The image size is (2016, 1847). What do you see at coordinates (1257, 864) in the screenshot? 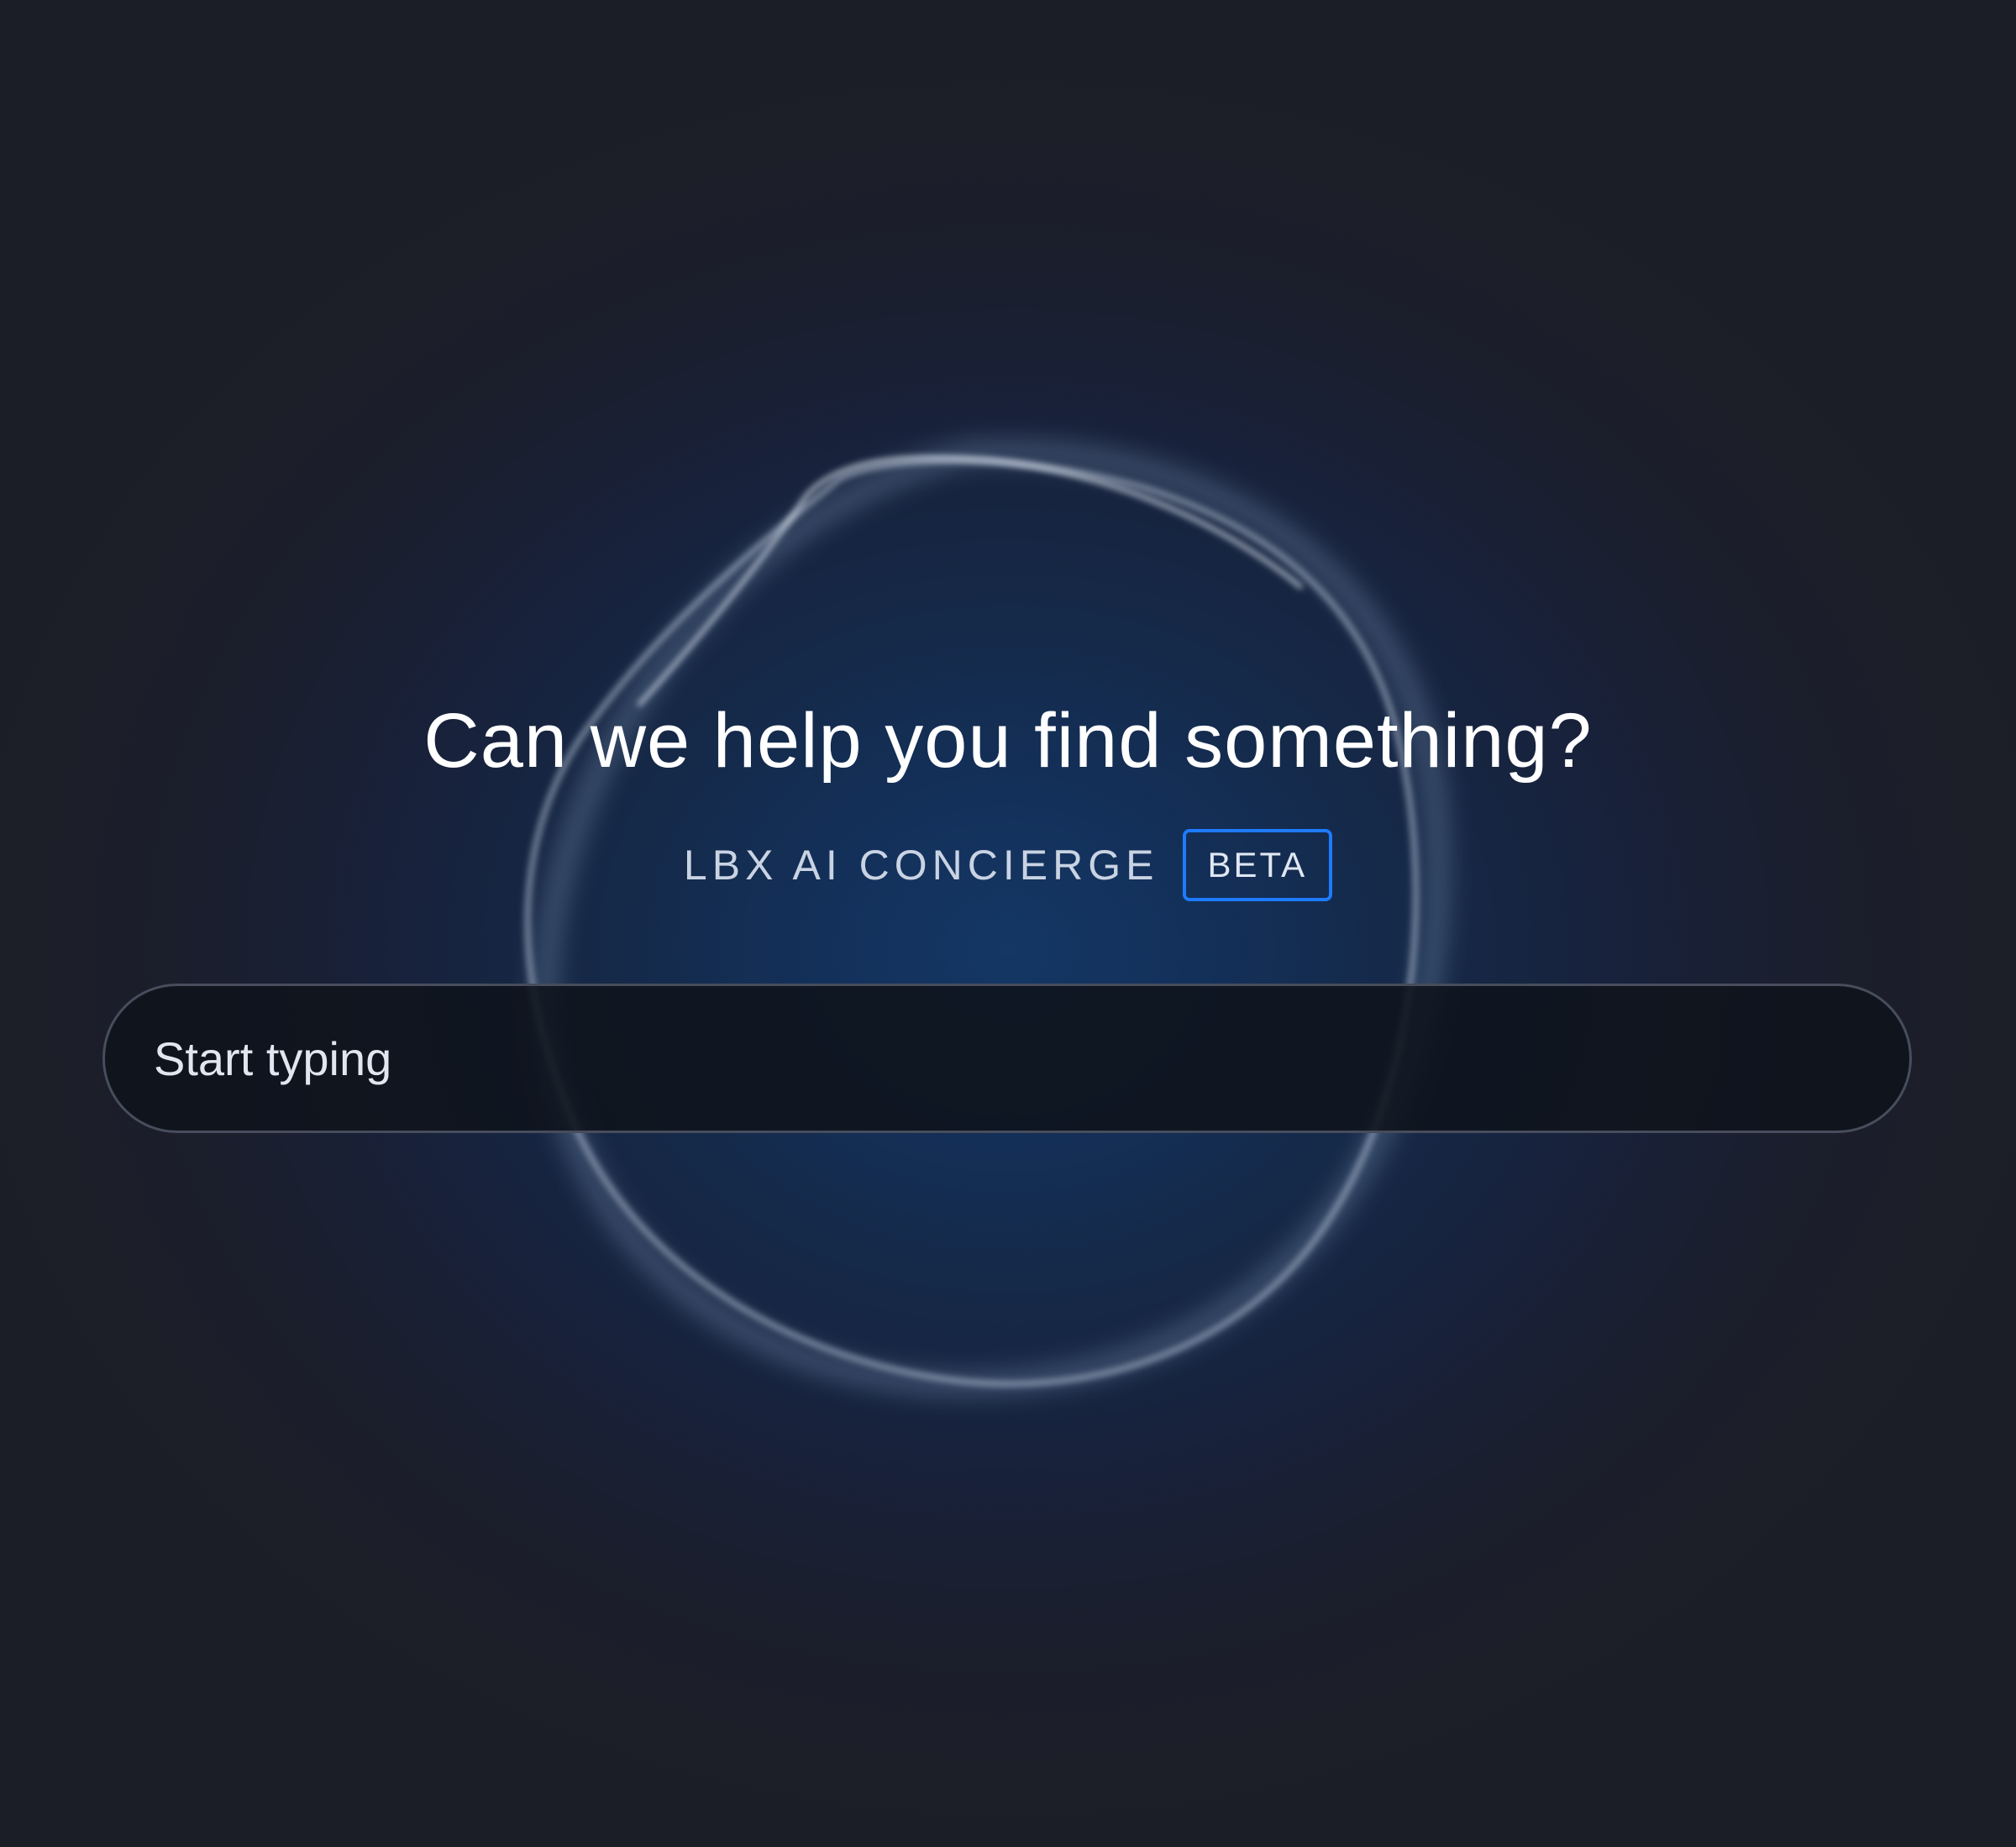
I see `beta-badge: BETA` at bounding box center [1257, 864].